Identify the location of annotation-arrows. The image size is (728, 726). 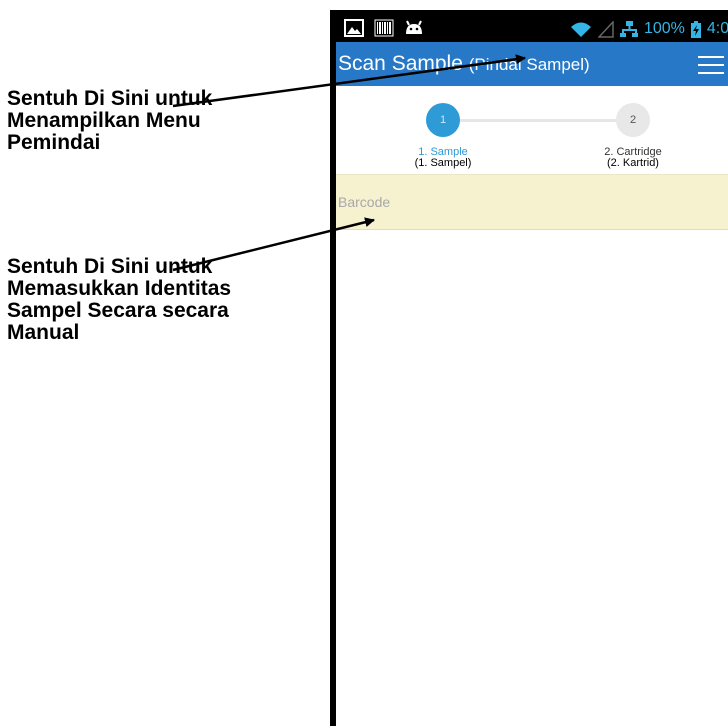
(349, 163).